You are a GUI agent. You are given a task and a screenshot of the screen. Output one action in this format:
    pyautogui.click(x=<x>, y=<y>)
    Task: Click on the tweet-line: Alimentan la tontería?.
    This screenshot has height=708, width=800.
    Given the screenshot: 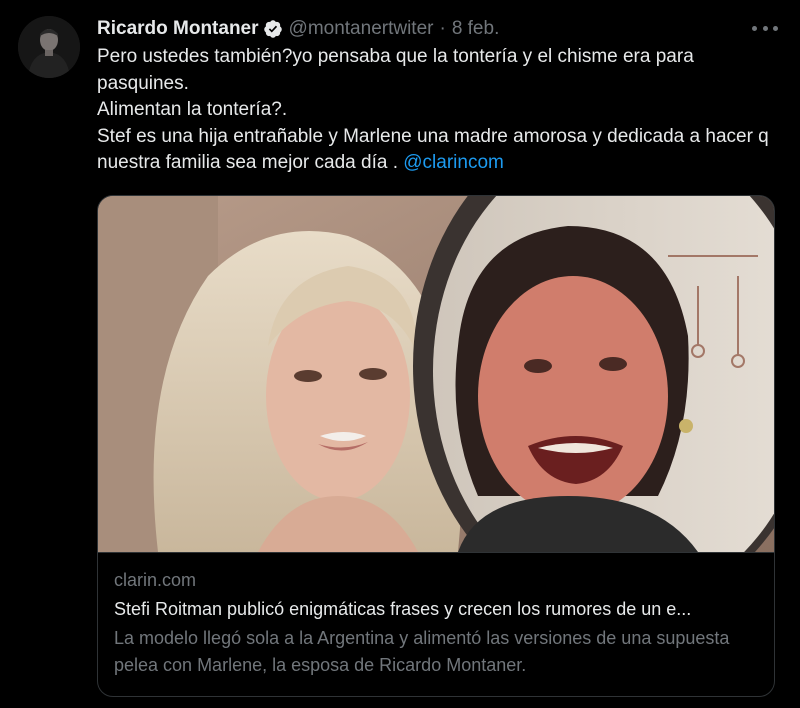 What is the action you would take?
    pyautogui.click(x=192, y=109)
    